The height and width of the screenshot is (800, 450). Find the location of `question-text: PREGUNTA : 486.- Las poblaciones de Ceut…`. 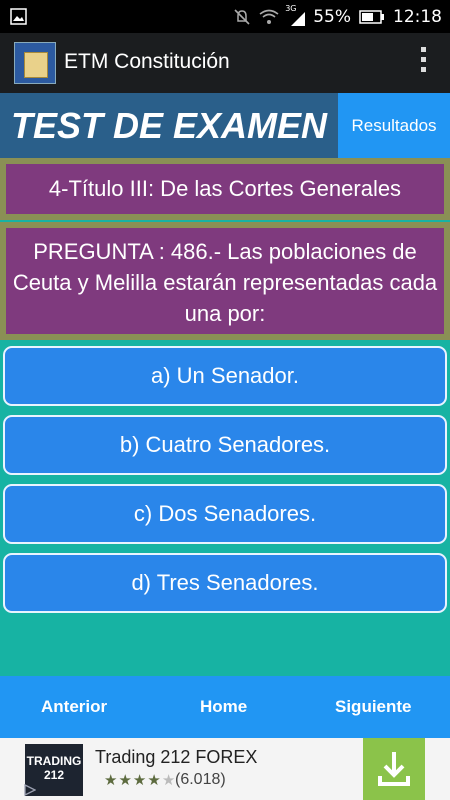

question-text: PREGUNTA : 486.- Las poblaciones de Ceut… is located at coordinates (225, 281).